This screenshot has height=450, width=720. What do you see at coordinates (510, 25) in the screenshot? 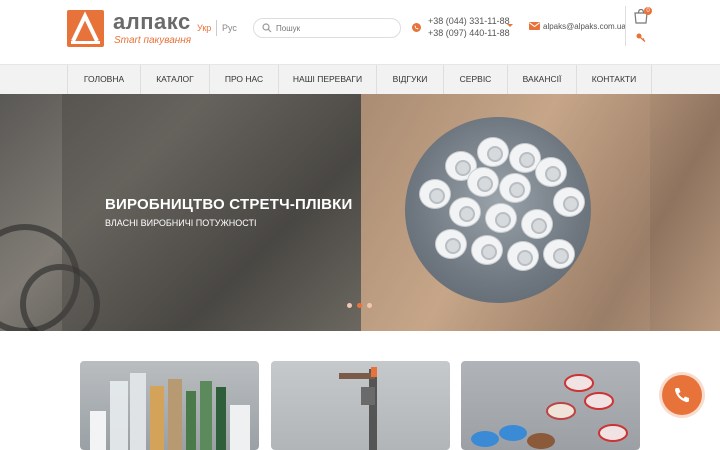
I see `chevron-down-icon` at bounding box center [510, 25].